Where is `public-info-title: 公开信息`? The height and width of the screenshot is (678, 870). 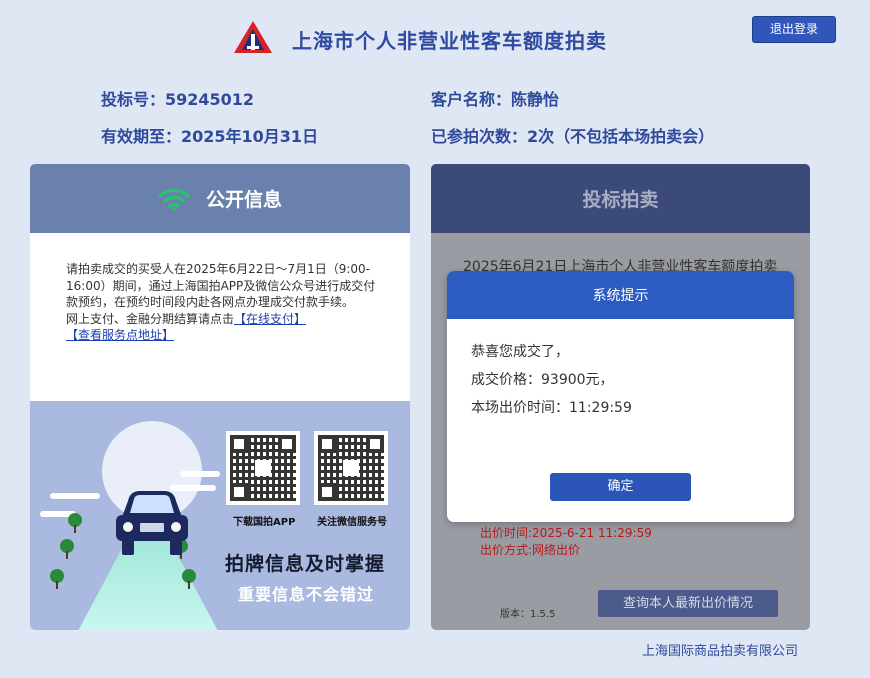
public-info-title: 公开信息 is located at coordinates (243, 200).